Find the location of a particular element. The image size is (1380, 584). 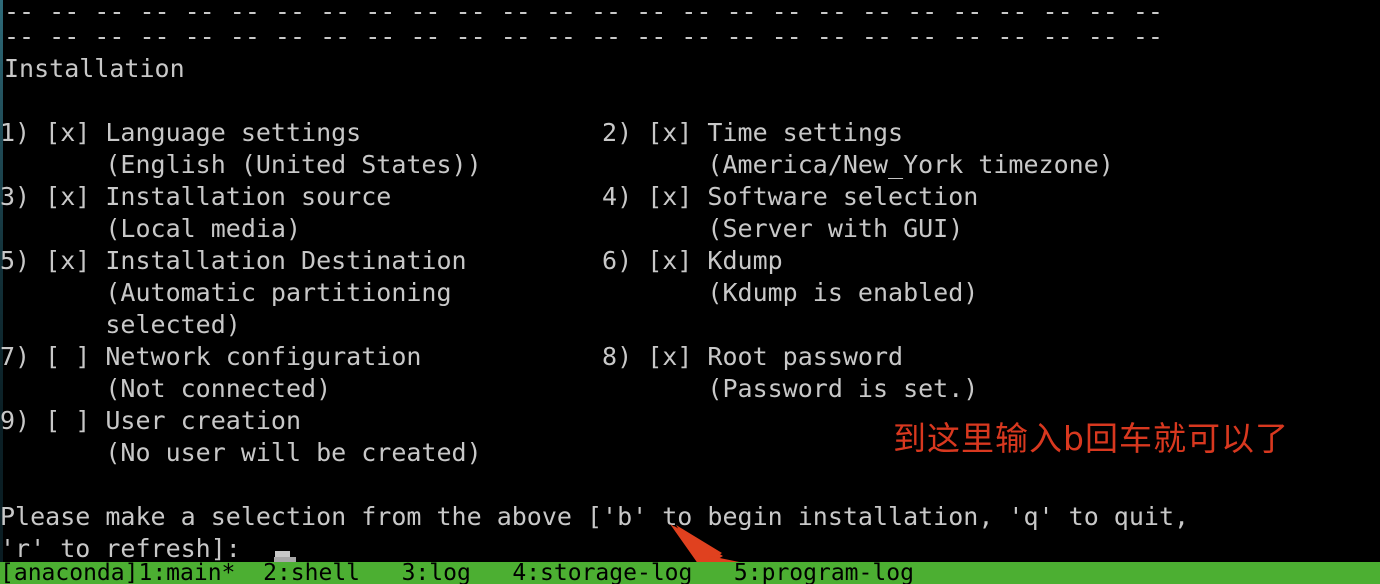

page-title: Installation is located at coordinates (94, 68).